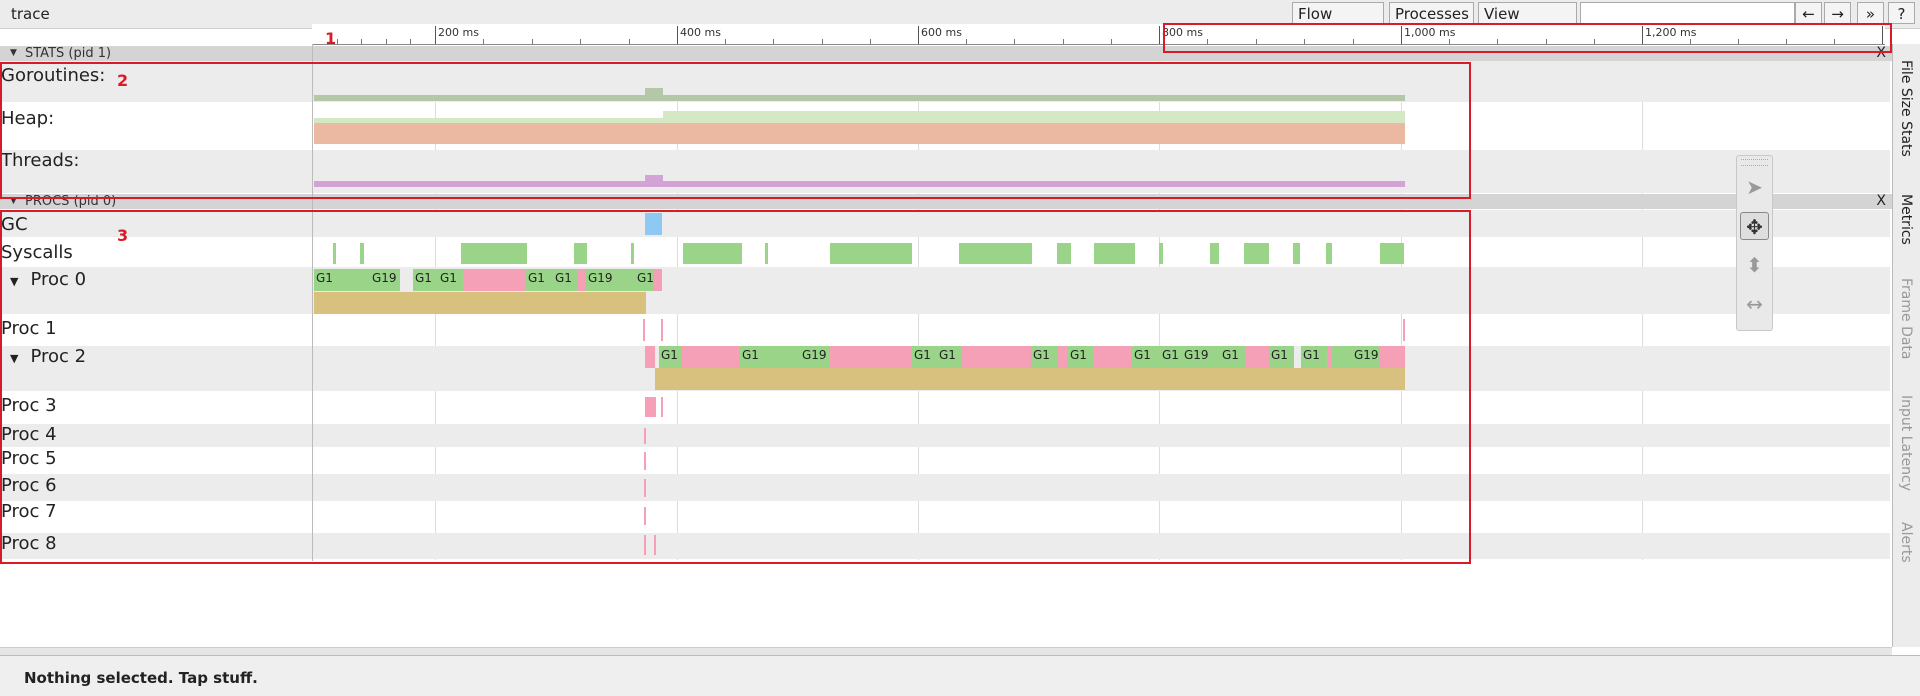 This screenshot has width=1920, height=696. What do you see at coordinates (1431, 13) in the screenshot?
I see `processes-button: Processes` at bounding box center [1431, 13].